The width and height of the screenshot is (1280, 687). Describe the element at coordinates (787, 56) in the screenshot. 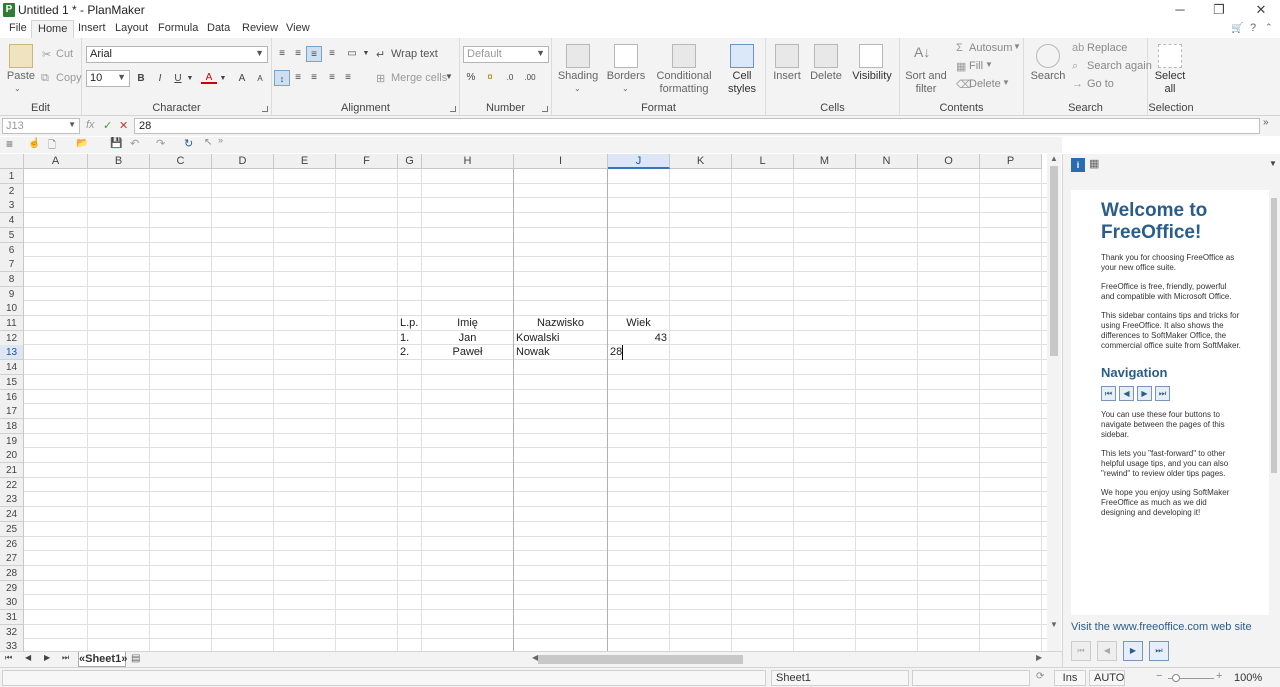

I see `insert-cells-icon` at that location.